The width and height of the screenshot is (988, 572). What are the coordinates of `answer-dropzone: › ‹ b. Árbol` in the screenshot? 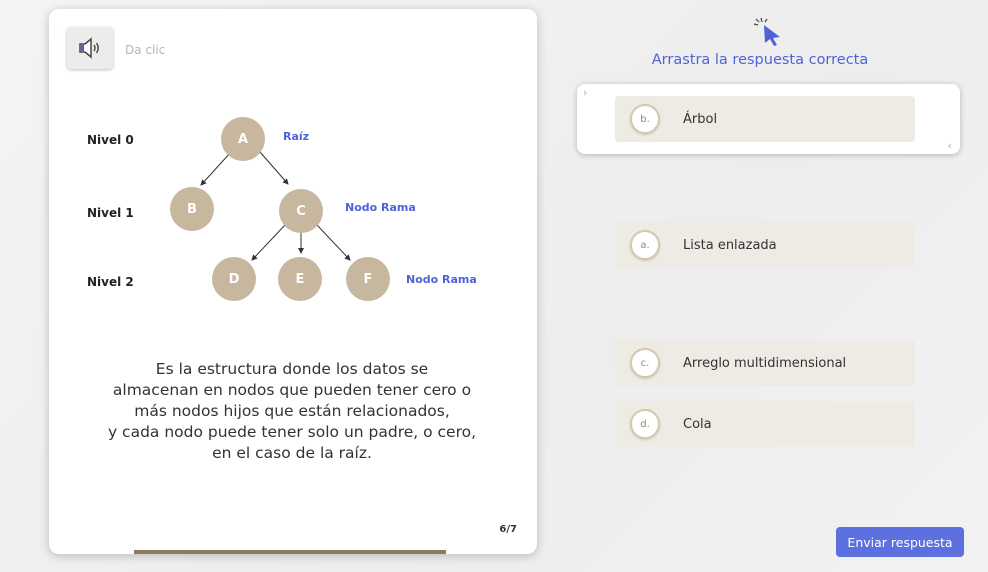 It's located at (768, 119).